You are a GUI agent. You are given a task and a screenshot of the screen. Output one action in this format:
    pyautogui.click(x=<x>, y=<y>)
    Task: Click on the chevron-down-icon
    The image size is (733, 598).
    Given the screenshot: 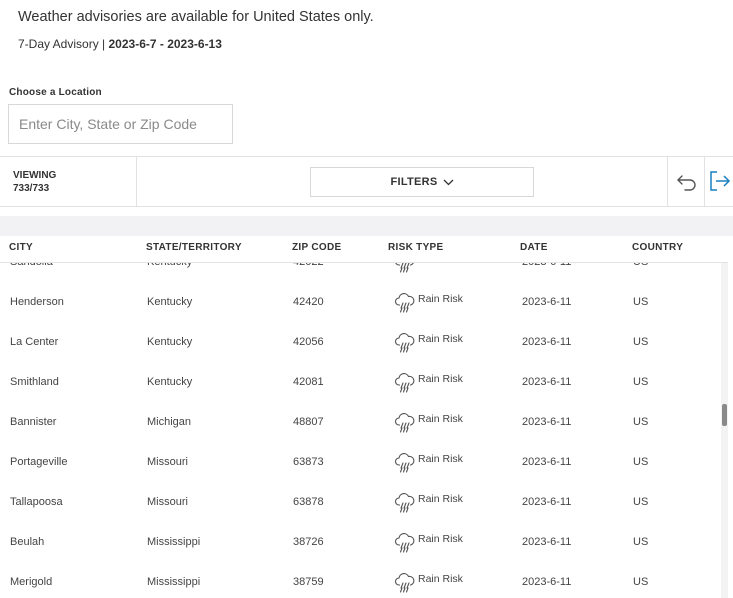 What is the action you would take?
    pyautogui.click(x=448, y=182)
    